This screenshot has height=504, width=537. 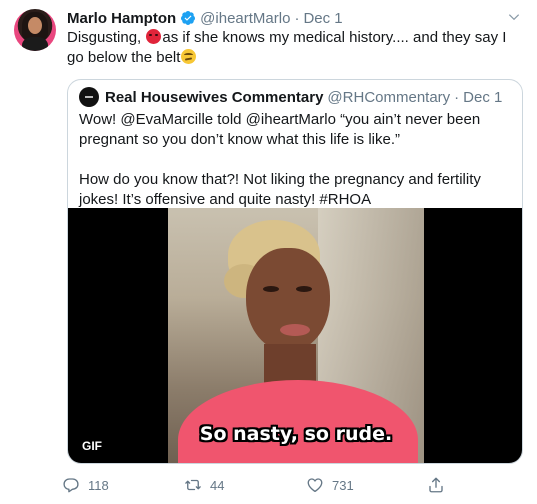 I want to click on reply-button: 118, so click(x=85, y=485).